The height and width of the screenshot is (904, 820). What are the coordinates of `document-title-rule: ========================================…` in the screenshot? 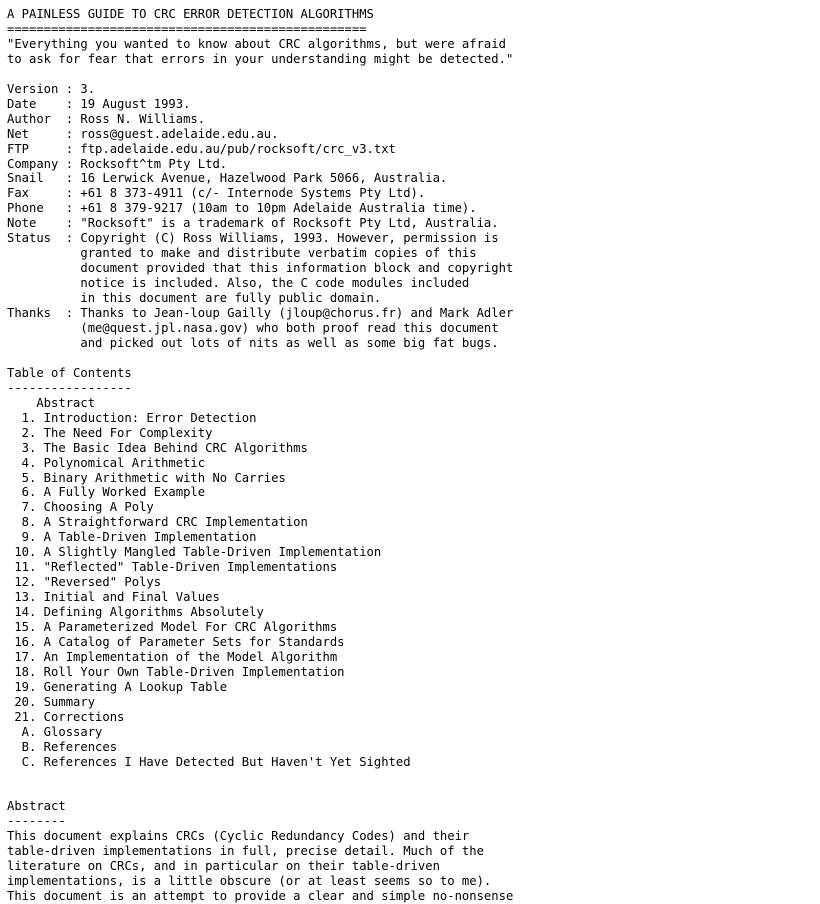 It's located at (187, 28).